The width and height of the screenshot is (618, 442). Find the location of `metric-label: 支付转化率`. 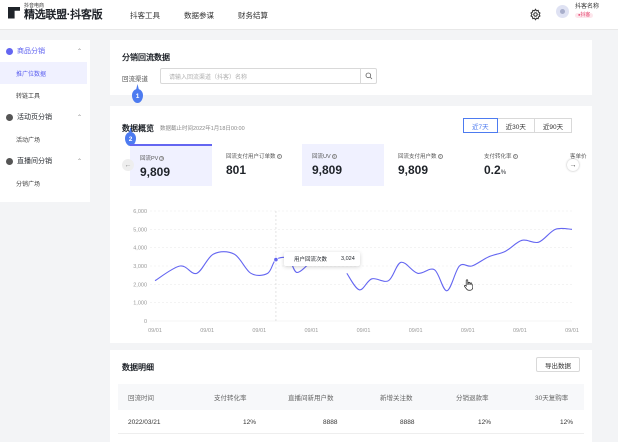

metric-label: 支付转化率 is located at coordinates (498, 157).